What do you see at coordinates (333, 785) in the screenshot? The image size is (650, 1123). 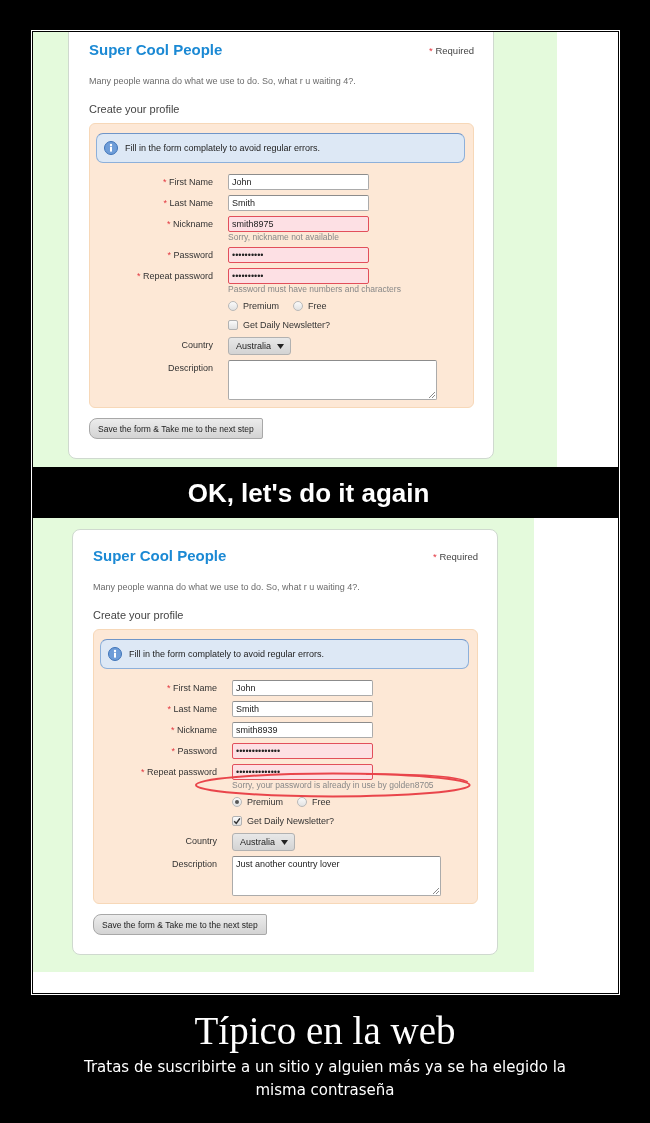 I see `hint-text: Sorry, your password is already in use by golden8705` at bounding box center [333, 785].